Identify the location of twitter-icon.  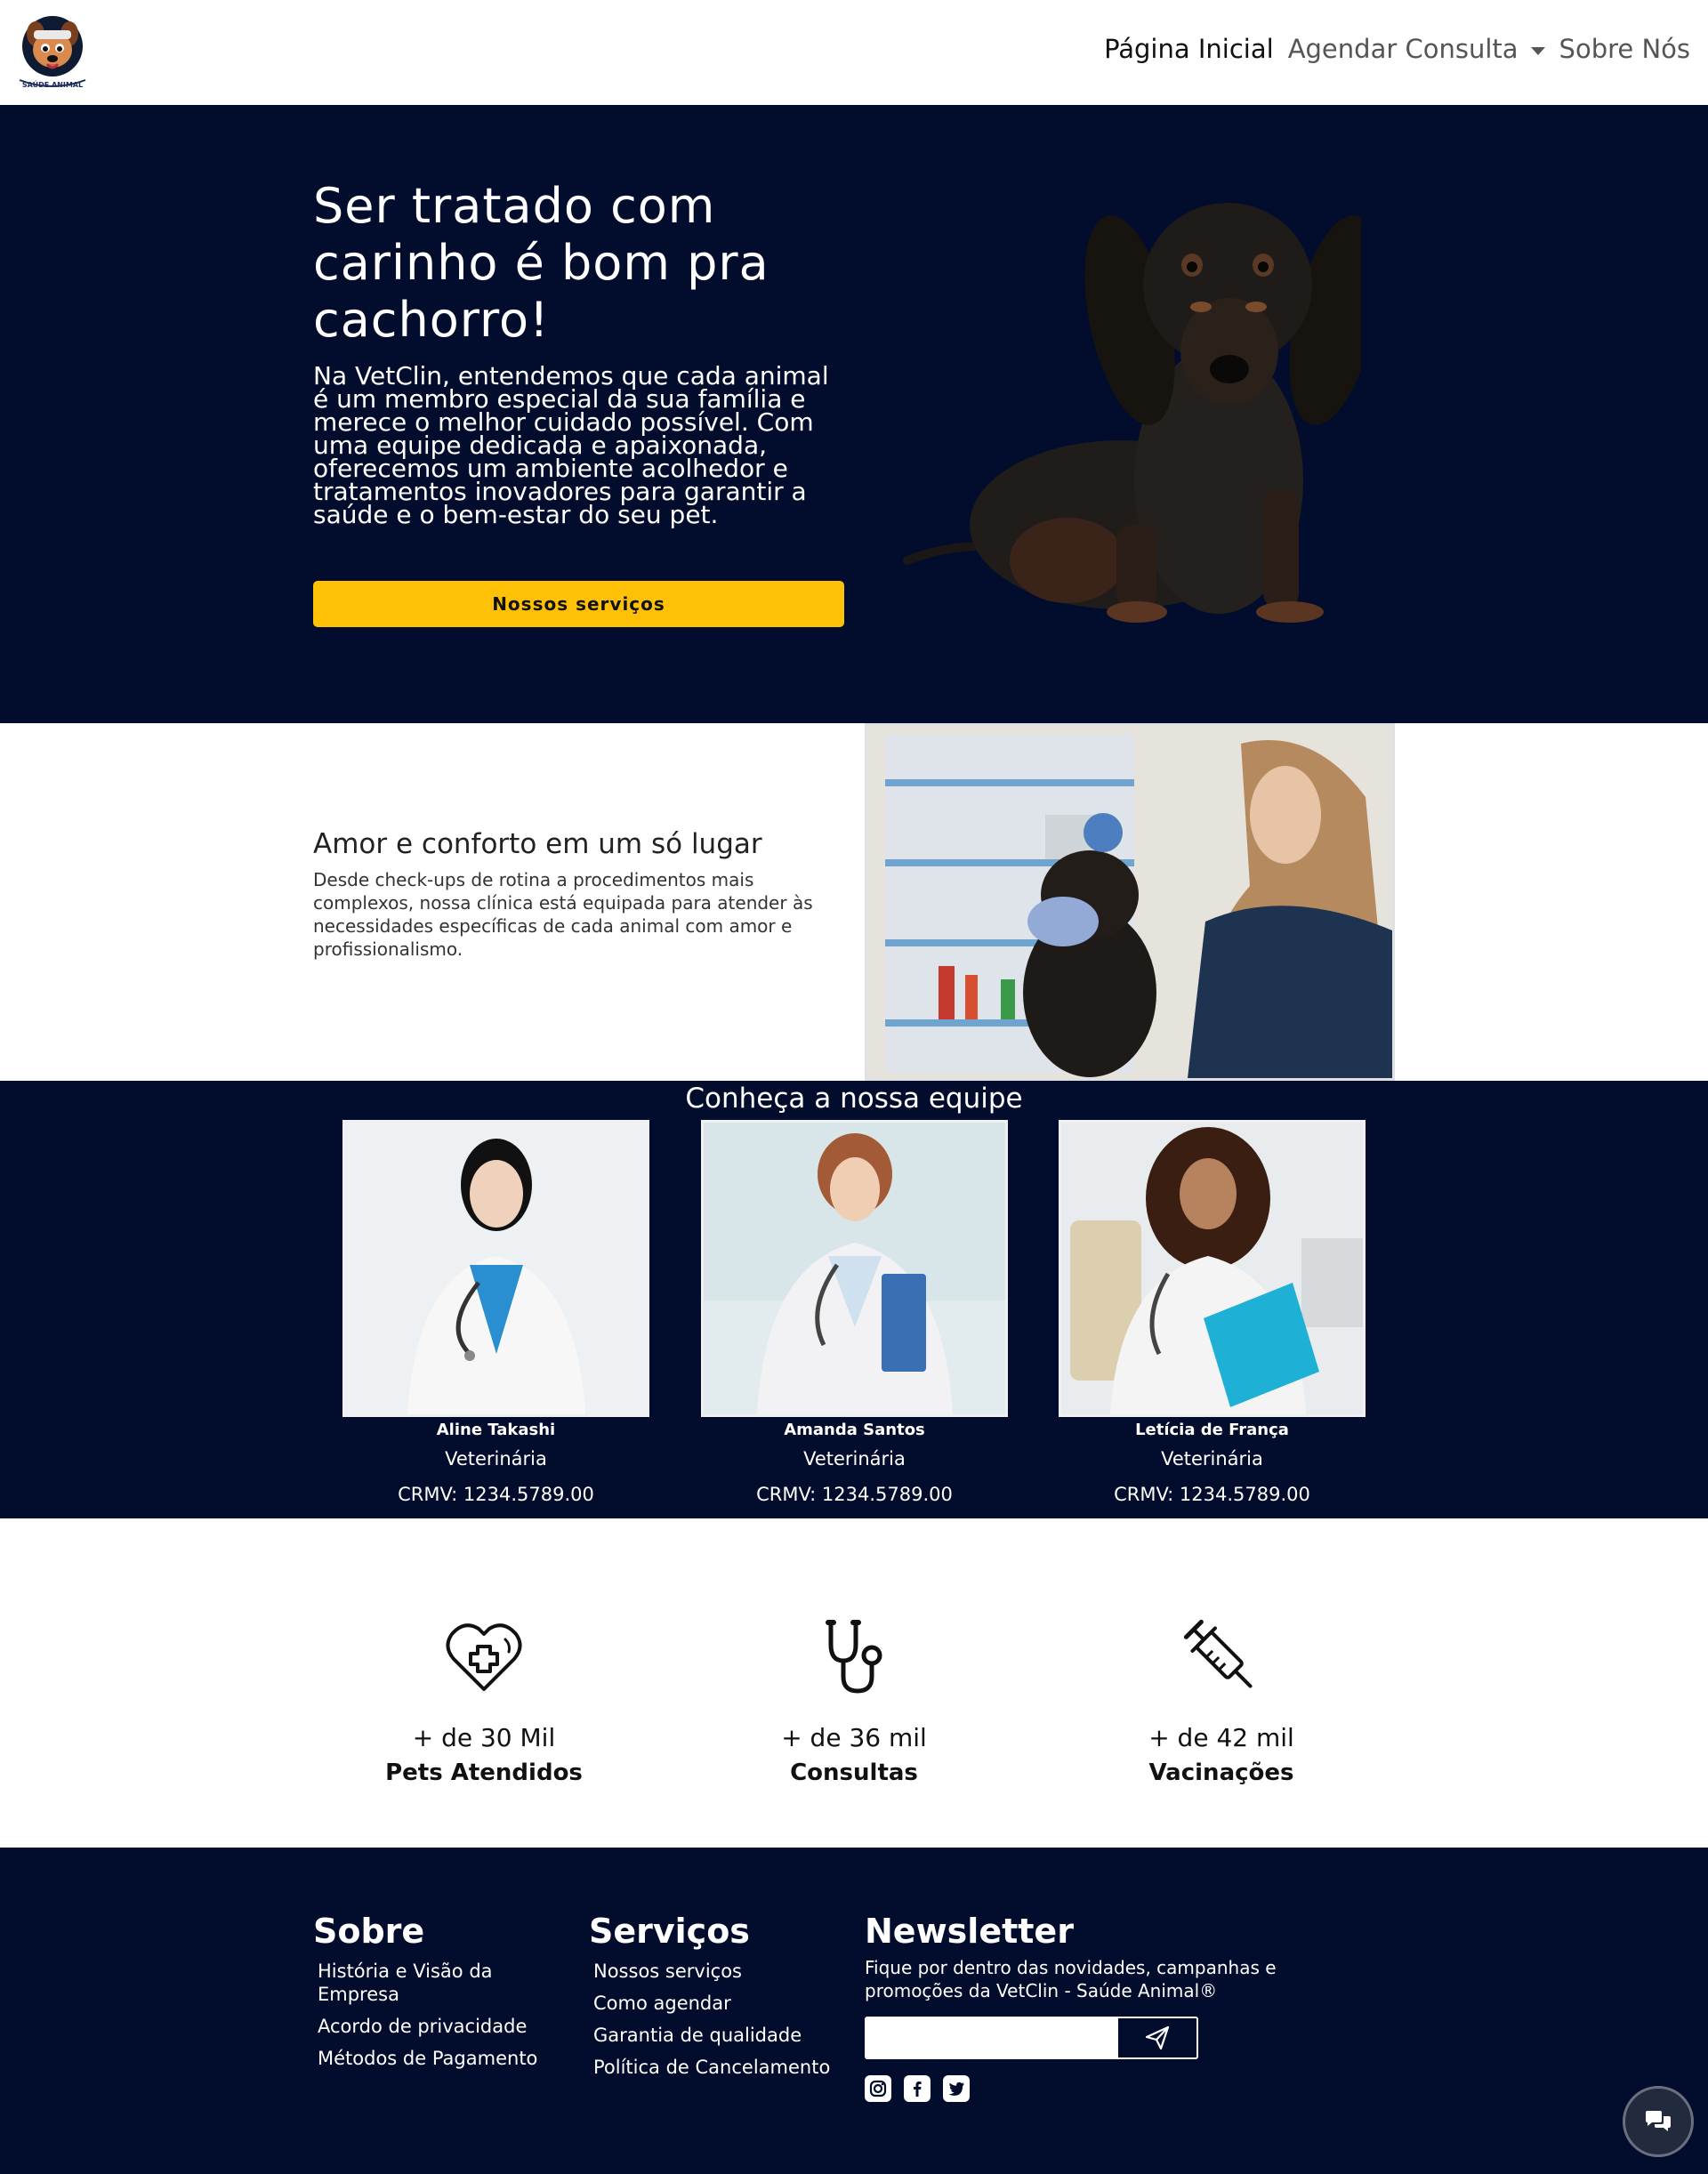
(956, 2088).